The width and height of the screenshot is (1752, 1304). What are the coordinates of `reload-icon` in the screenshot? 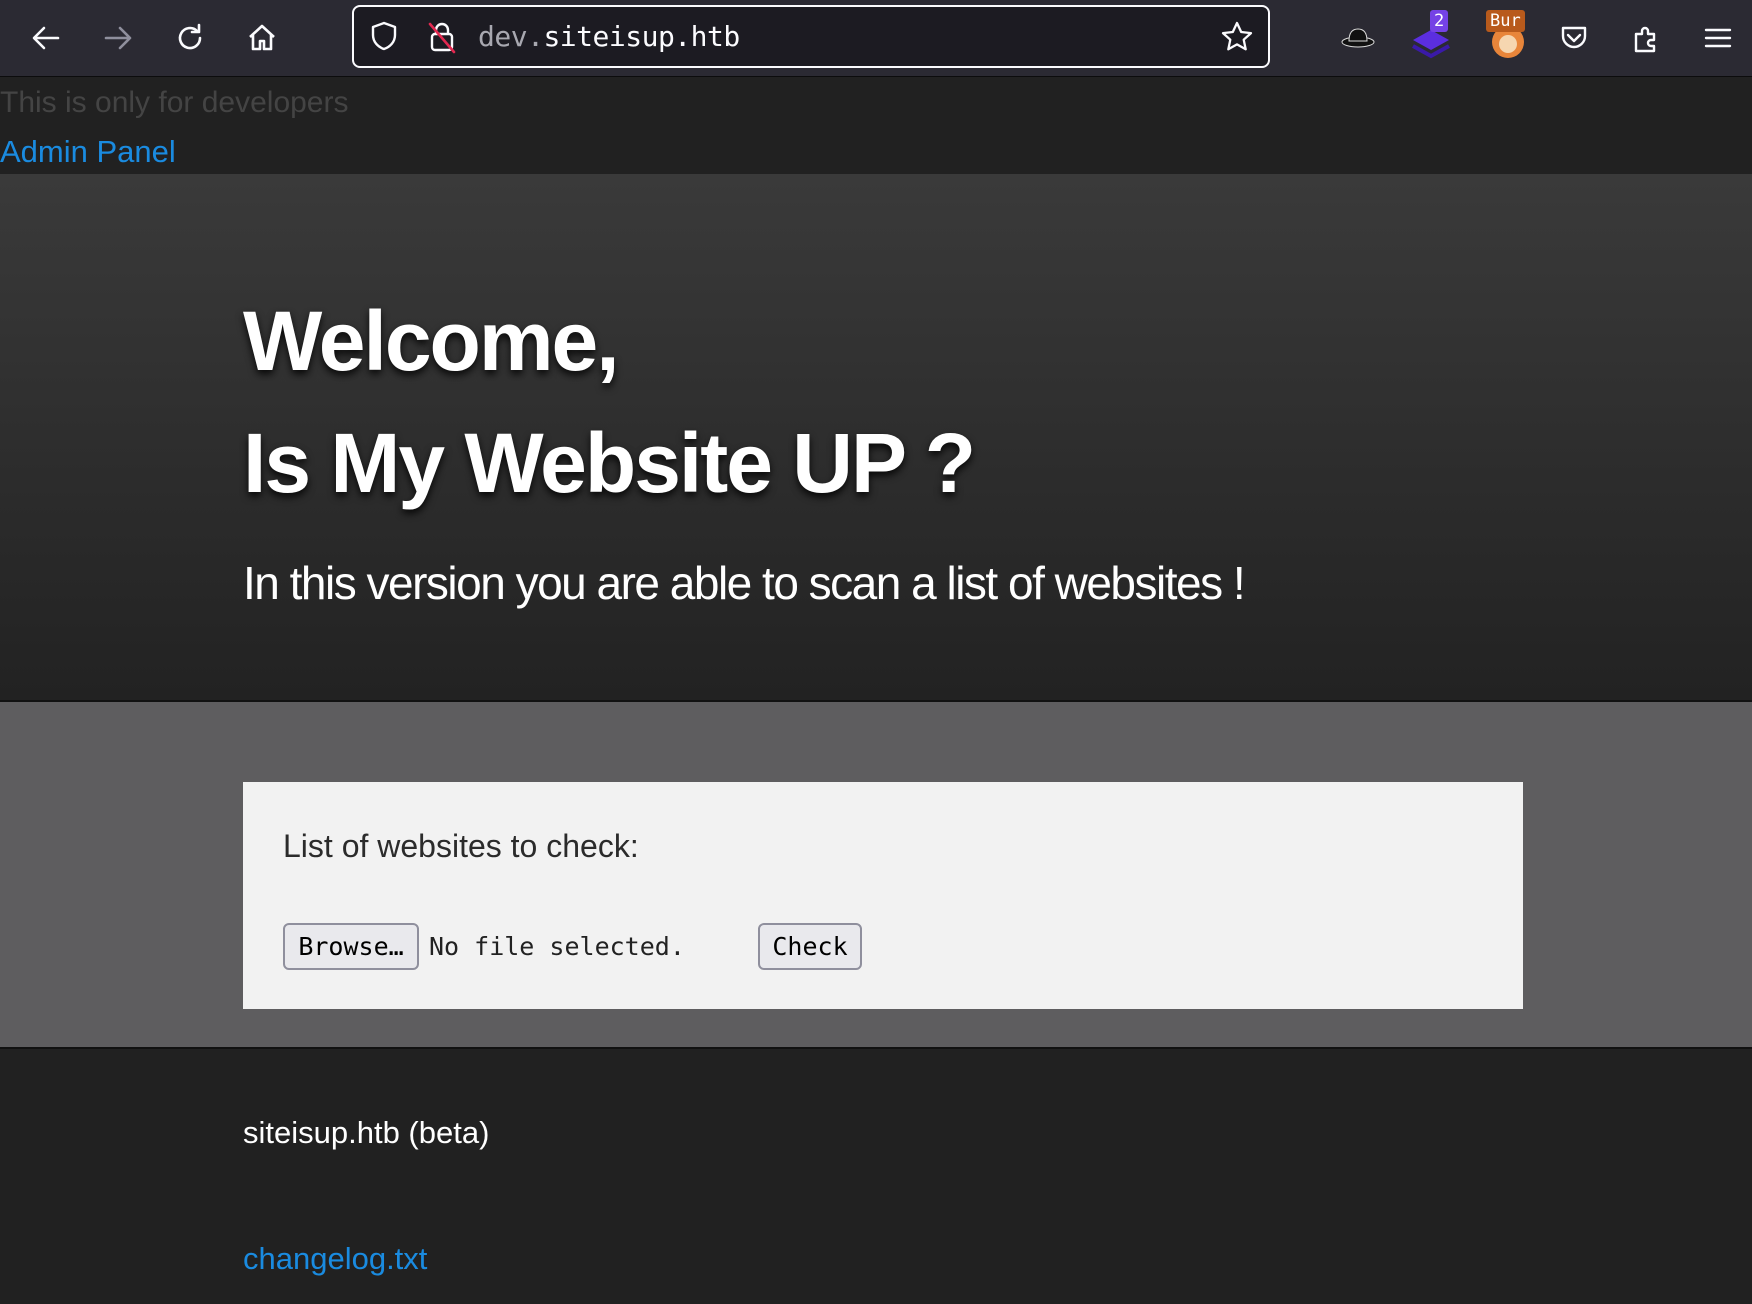 It's located at (190, 36).